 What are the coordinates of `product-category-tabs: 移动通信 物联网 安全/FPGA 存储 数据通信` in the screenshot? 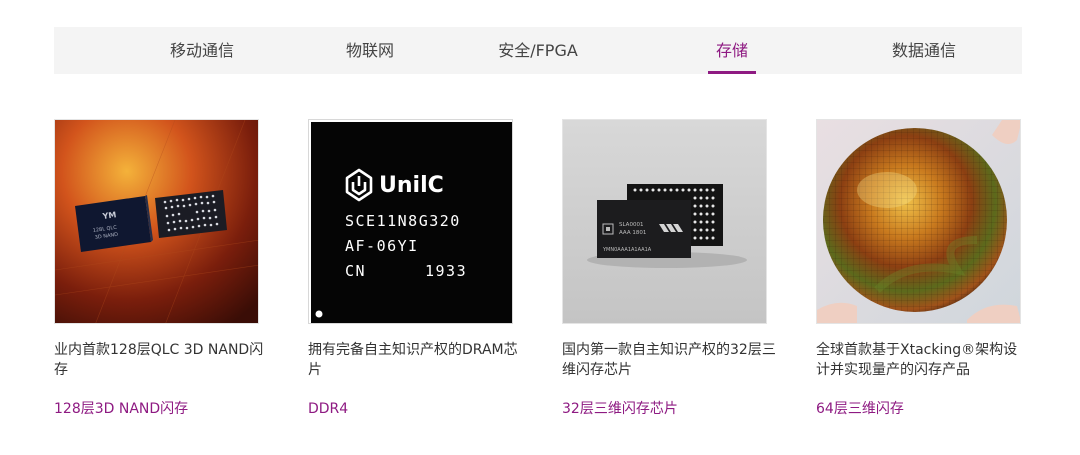 It's located at (538, 50).